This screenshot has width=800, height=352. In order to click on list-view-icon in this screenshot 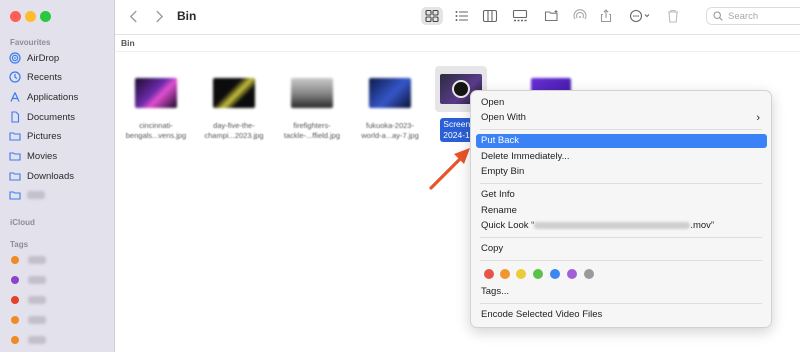, I will do `click(461, 16)`.